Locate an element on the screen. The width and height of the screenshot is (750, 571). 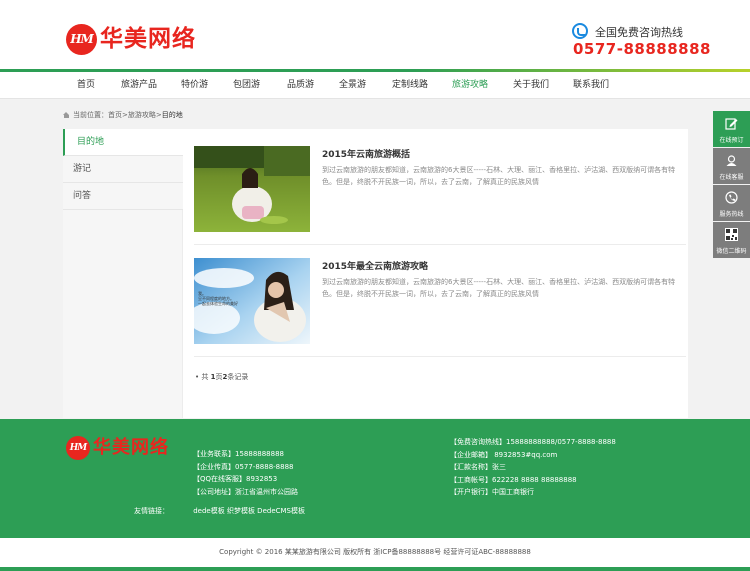
site-logo: HM 华美网络 is located at coordinates (131, 39).